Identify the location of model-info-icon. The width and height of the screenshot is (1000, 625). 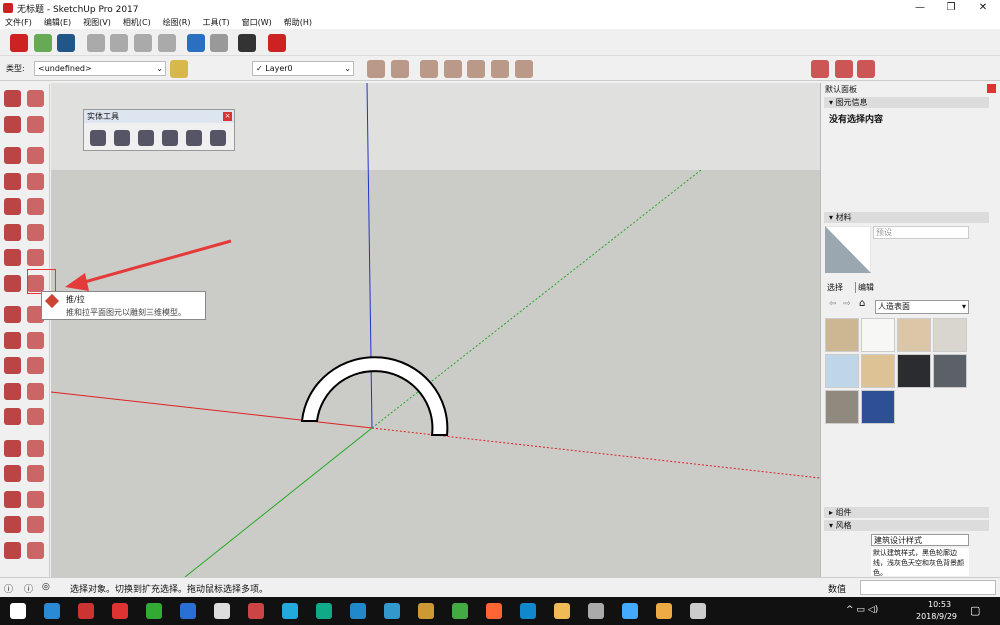
(277, 43).